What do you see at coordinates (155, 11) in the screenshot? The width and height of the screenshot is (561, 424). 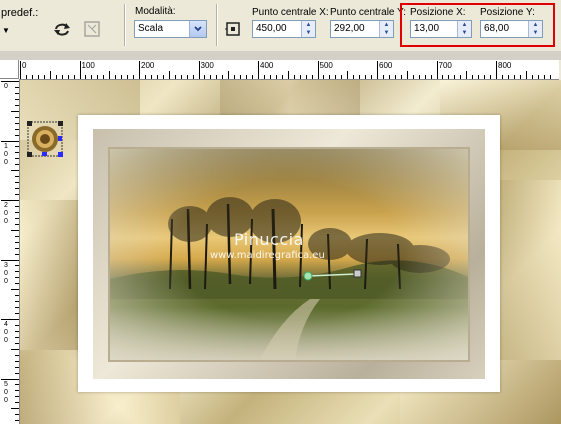 I see `mode-label: Modalità:` at bounding box center [155, 11].